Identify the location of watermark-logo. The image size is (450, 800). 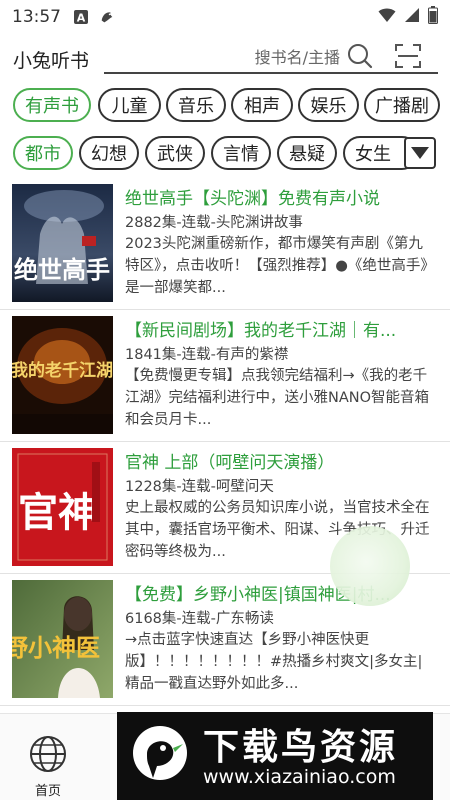
(160, 755).